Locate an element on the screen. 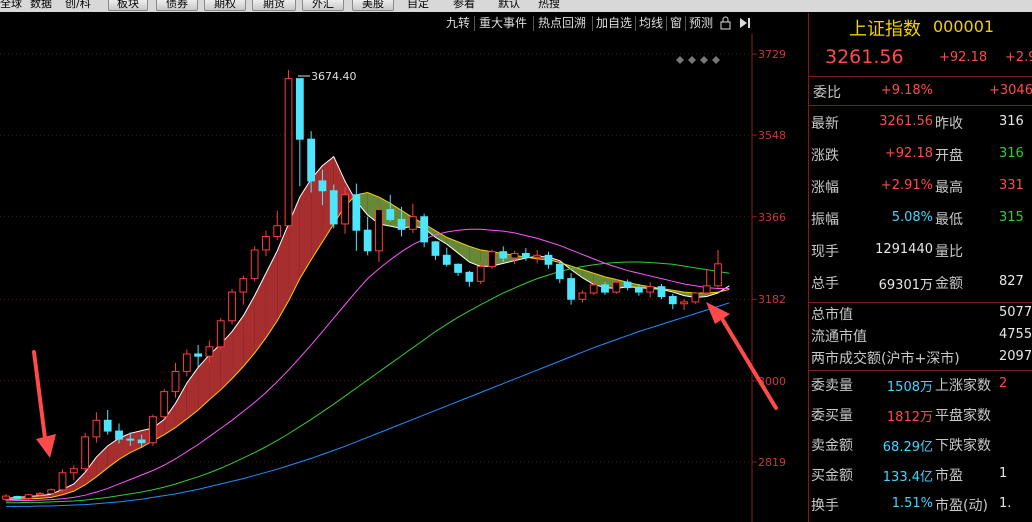 The width and height of the screenshot is (1032, 522). quote-row-label2: 金额 is located at coordinates (949, 284).